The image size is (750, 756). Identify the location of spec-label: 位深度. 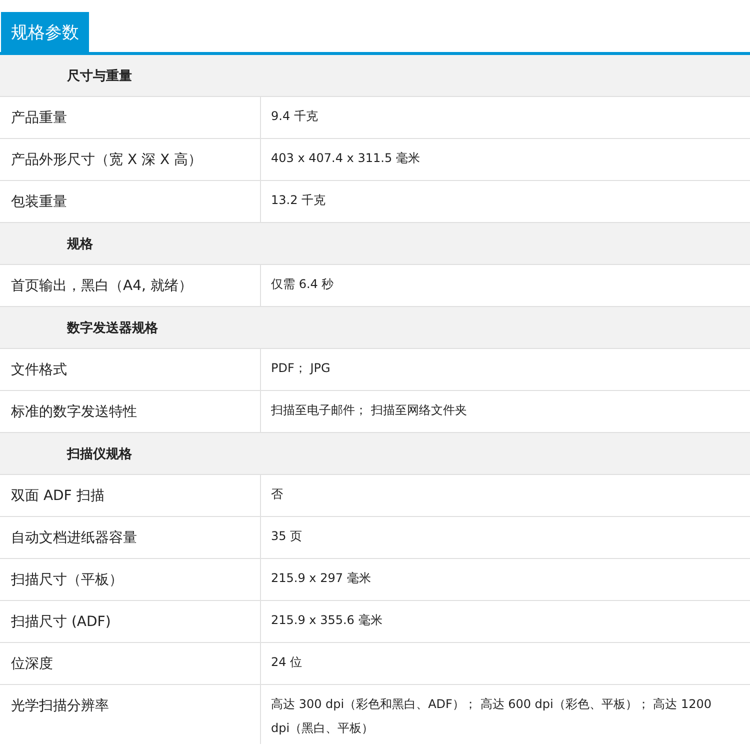
(130, 663).